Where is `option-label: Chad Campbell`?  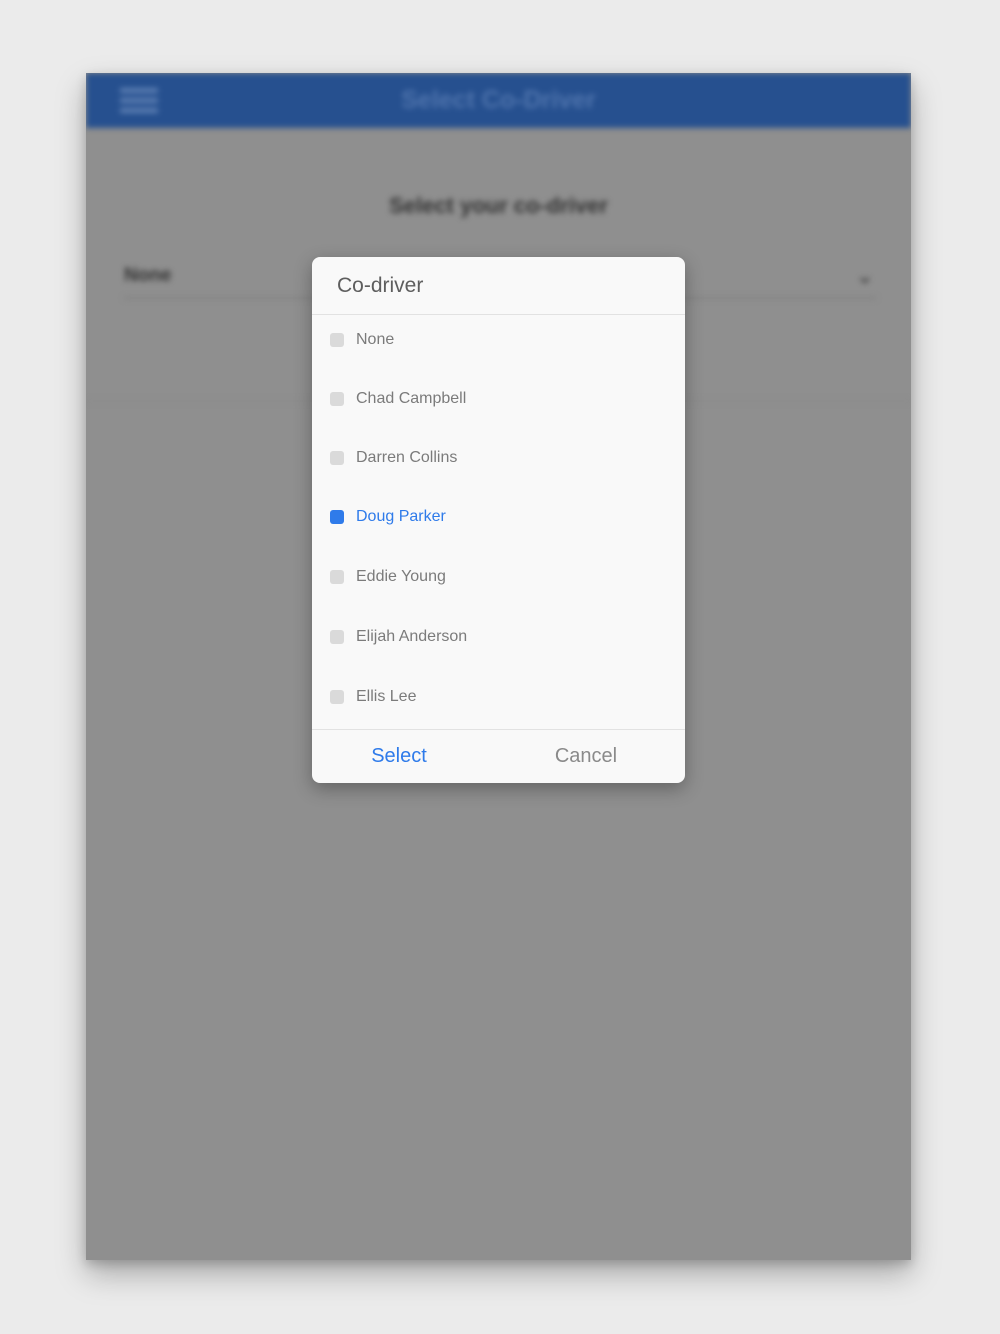
option-label: Chad Campbell is located at coordinates (411, 398).